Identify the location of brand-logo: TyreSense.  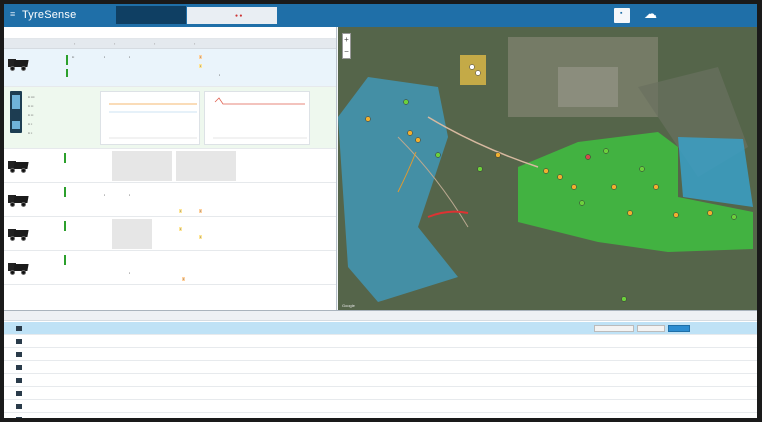
(49, 15).